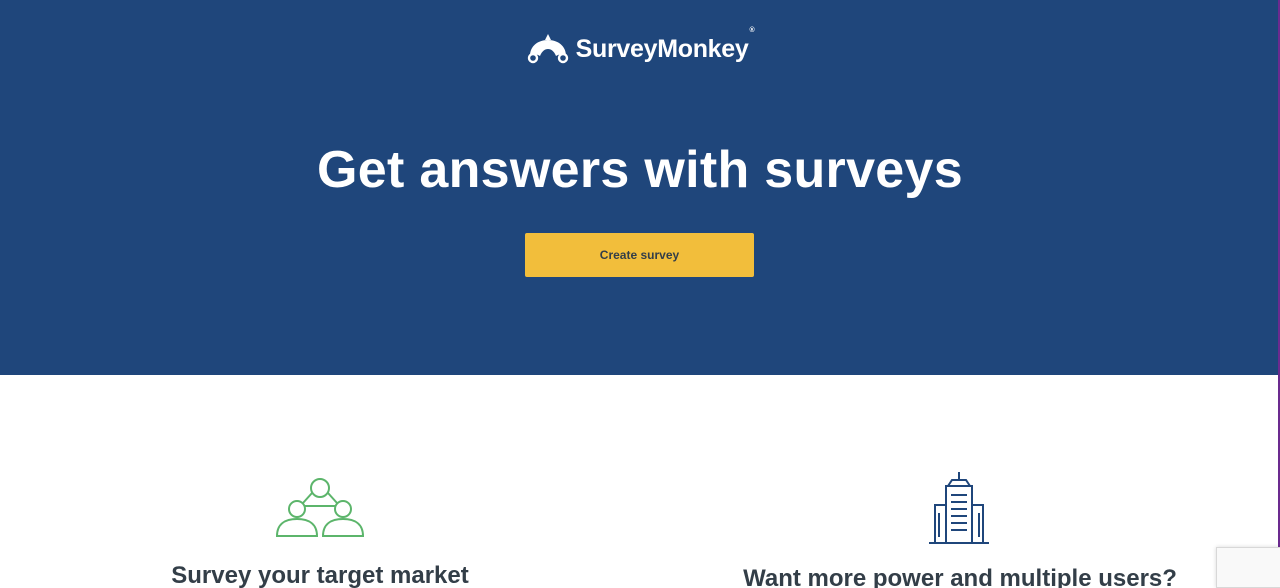 The image size is (1280, 588). What do you see at coordinates (959, 508) in the screenshot?
I see `building-icon` at bounding box center [959, 508].